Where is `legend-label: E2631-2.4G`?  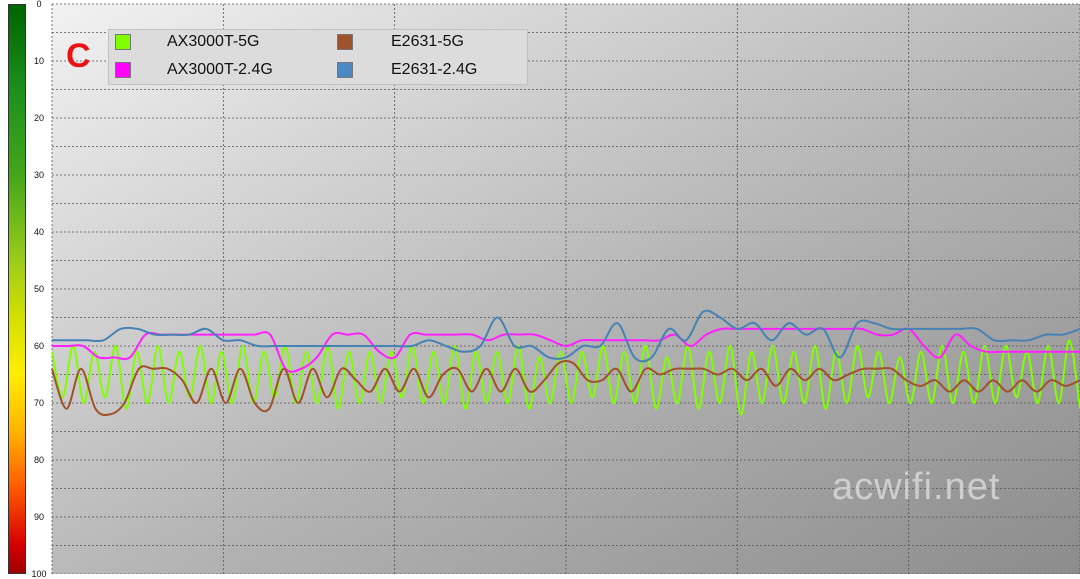
legend-label: E2631-2.4G is located at coordinates (434, 69).